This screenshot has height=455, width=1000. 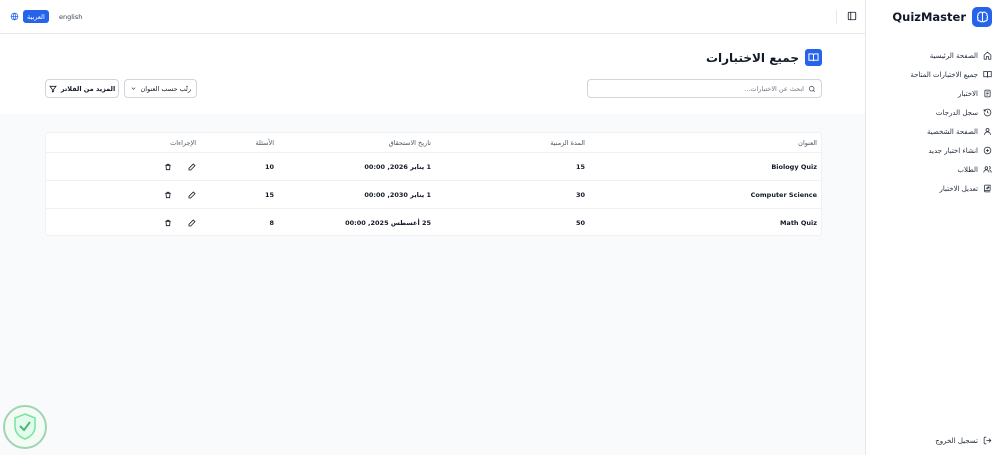 I want to click on sidebar-item-label: تعديل الاختبار, so click(x=958, y=188).